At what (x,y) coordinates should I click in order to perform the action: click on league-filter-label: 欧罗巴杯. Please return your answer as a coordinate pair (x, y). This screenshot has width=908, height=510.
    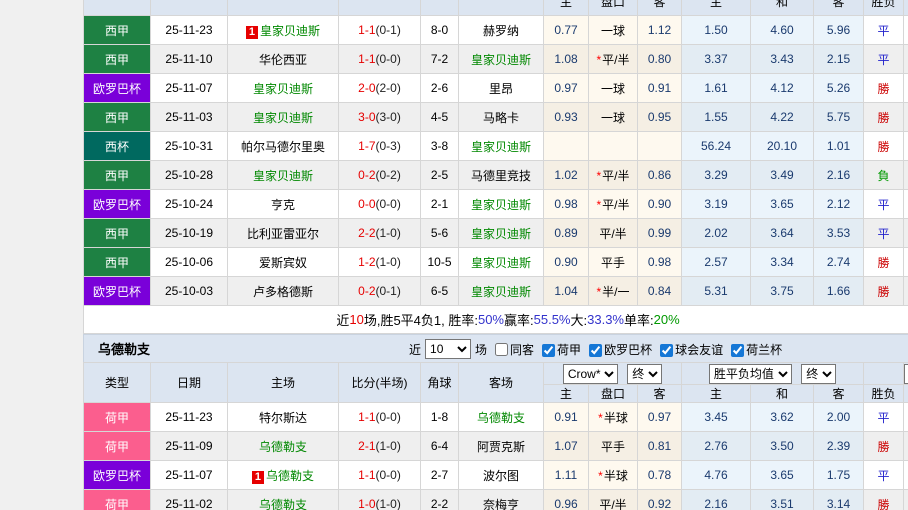
    Looking at the image, I should click on (628, 349).